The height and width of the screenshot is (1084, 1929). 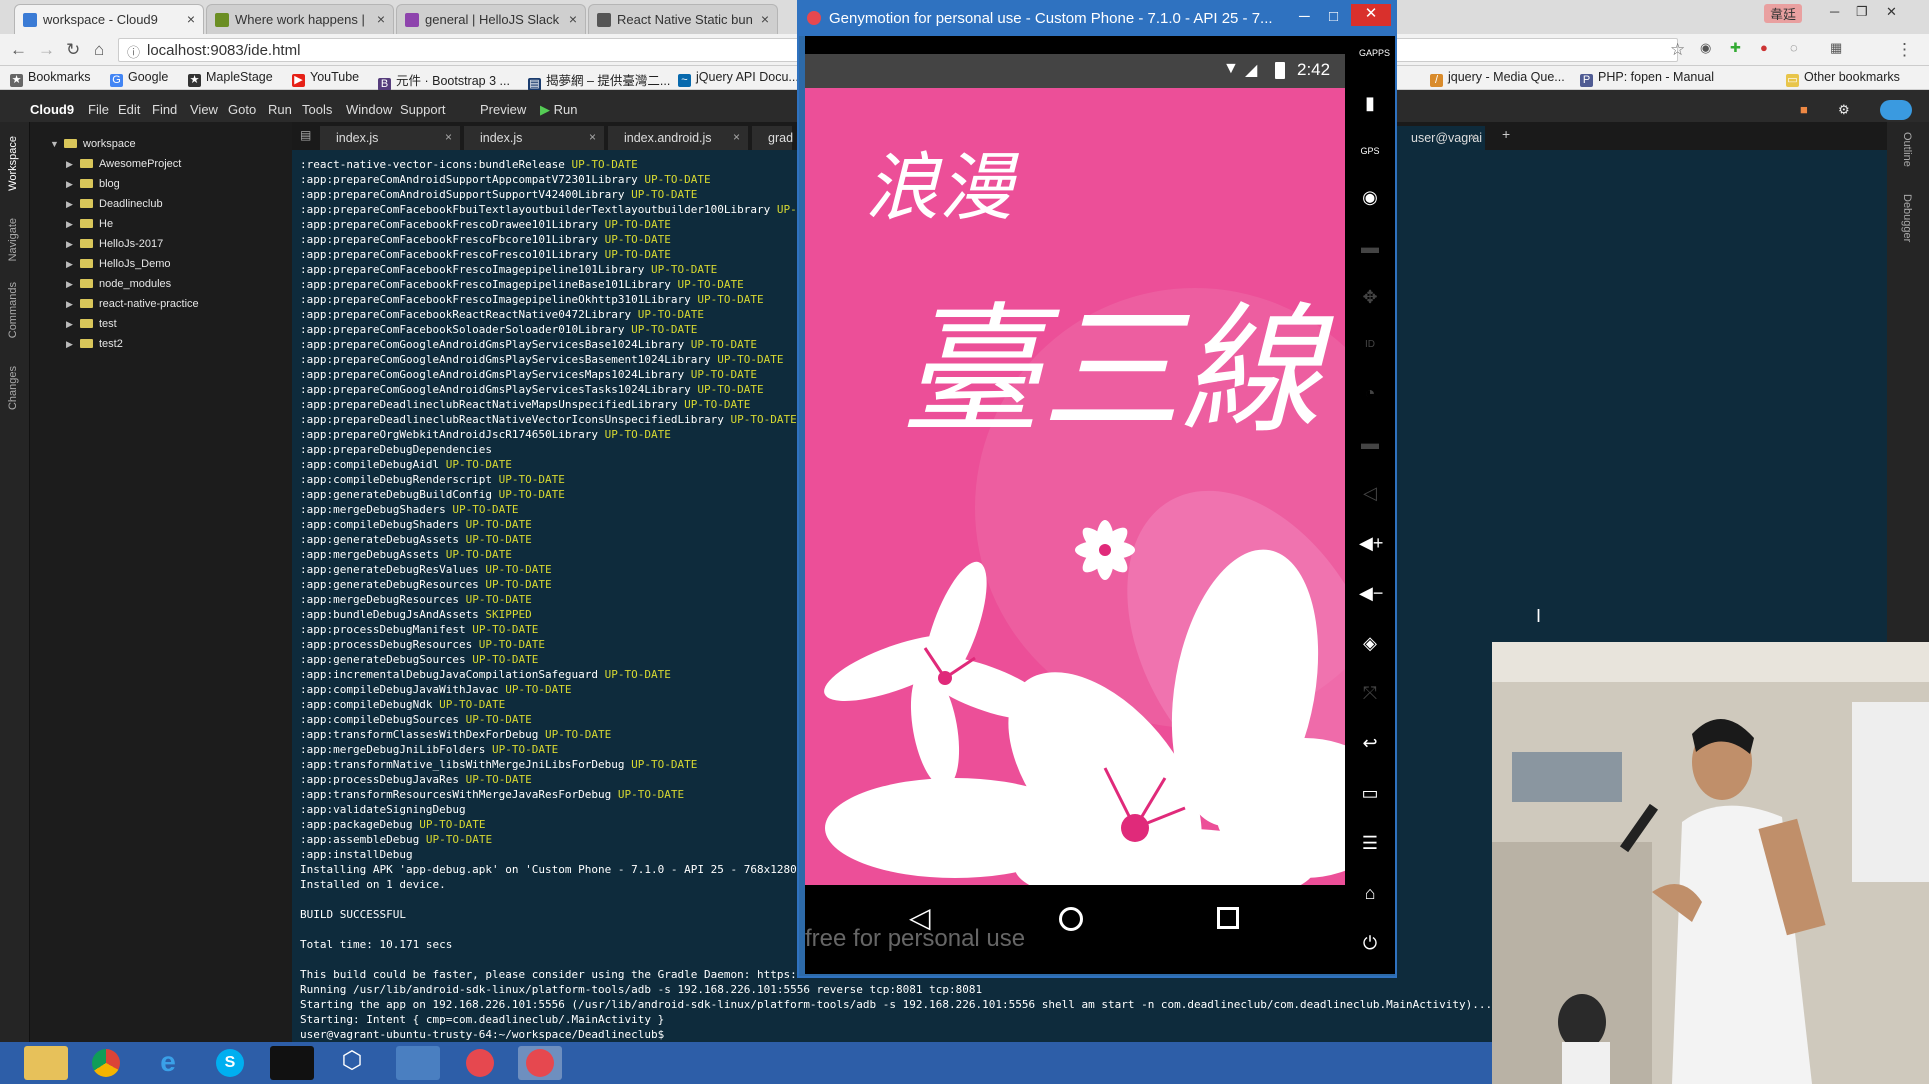 I want to click on tree-item: ▶ test2, so click(x=94, y=344).